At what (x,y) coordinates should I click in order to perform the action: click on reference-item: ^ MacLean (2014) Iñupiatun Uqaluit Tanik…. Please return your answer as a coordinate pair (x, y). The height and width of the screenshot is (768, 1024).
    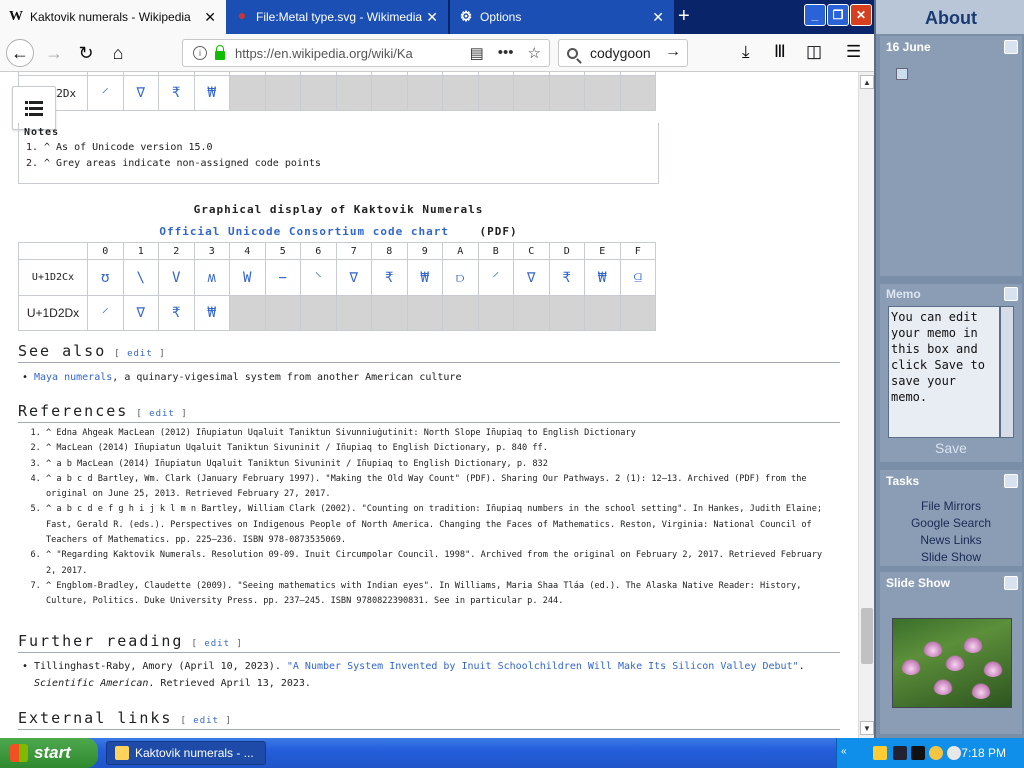
    Looking at the image, I should click on (439, 448).